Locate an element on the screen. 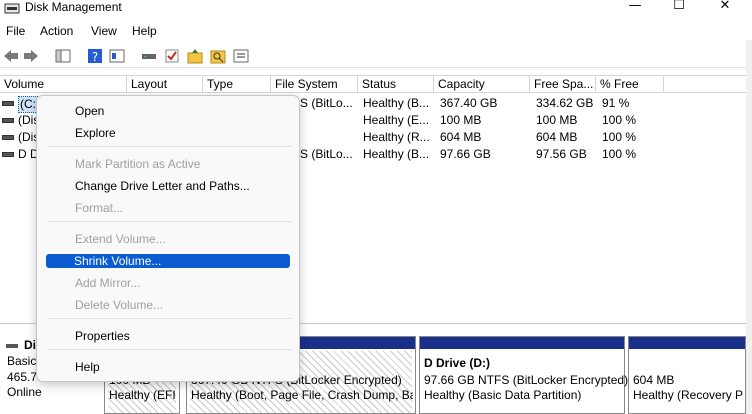 The width and height of the screenshot is (752, 414). column-header-type: Type is located at coordinates (237, 84).